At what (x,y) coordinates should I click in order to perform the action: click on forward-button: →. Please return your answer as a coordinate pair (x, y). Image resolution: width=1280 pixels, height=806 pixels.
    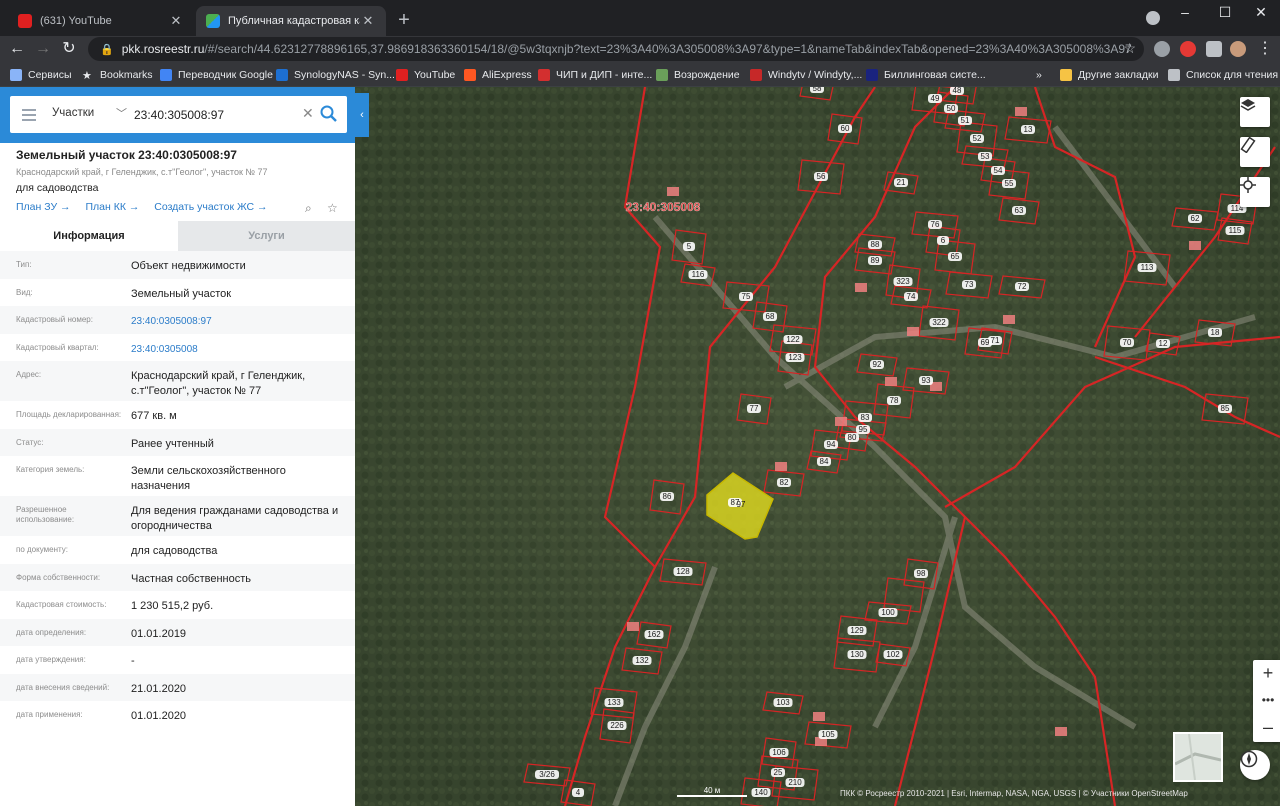
    Looking at the image, I should click on (43, 49).